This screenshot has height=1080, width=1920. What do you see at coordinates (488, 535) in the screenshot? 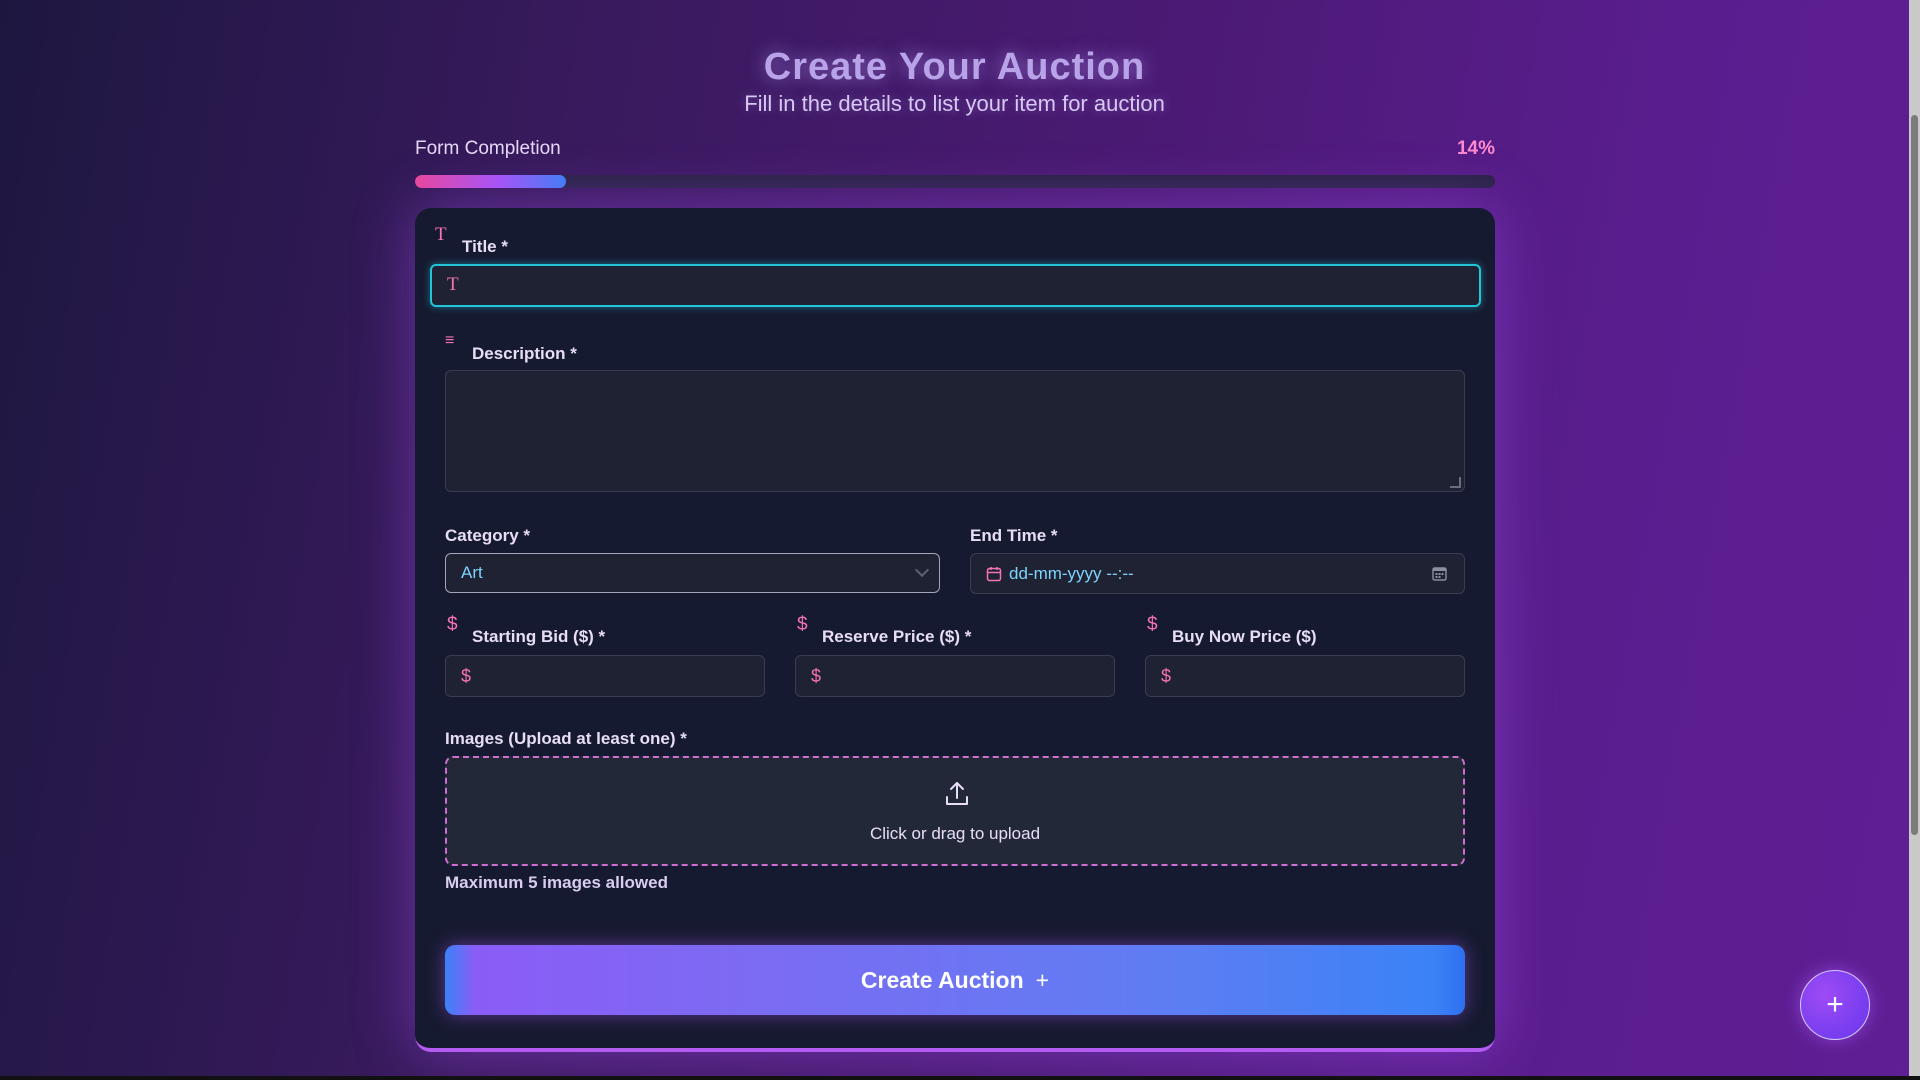
I see `category-label: Category *` at bounding box center [488, 535].